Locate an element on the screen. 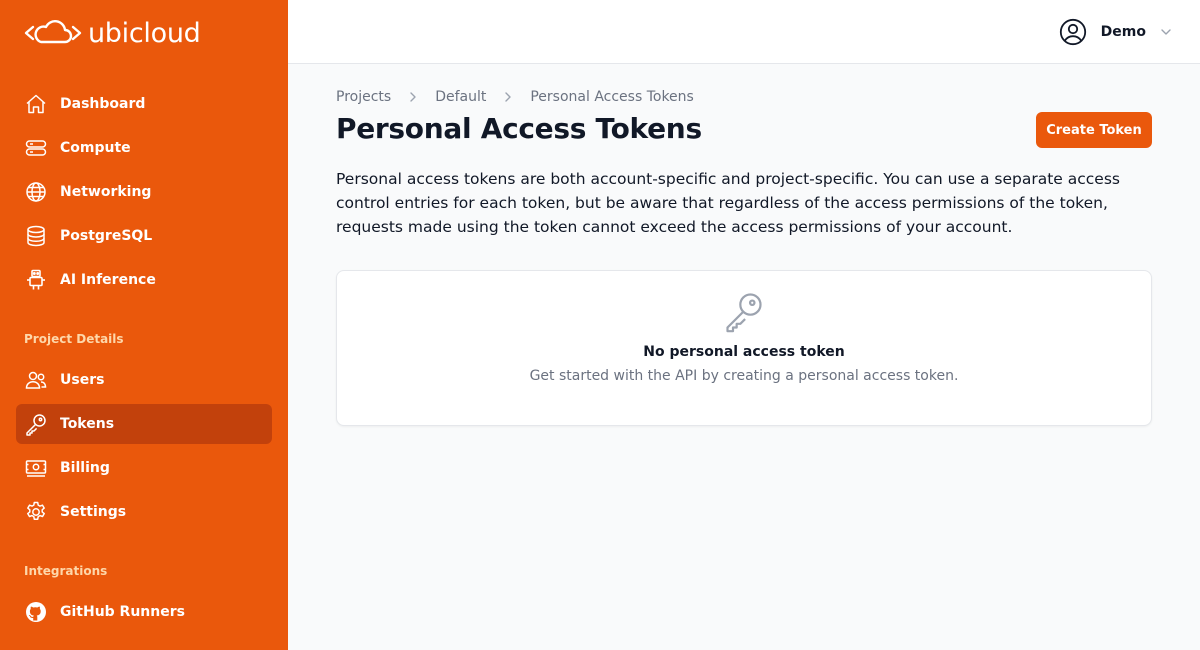  github-icon is located at coordinates (36, 612).